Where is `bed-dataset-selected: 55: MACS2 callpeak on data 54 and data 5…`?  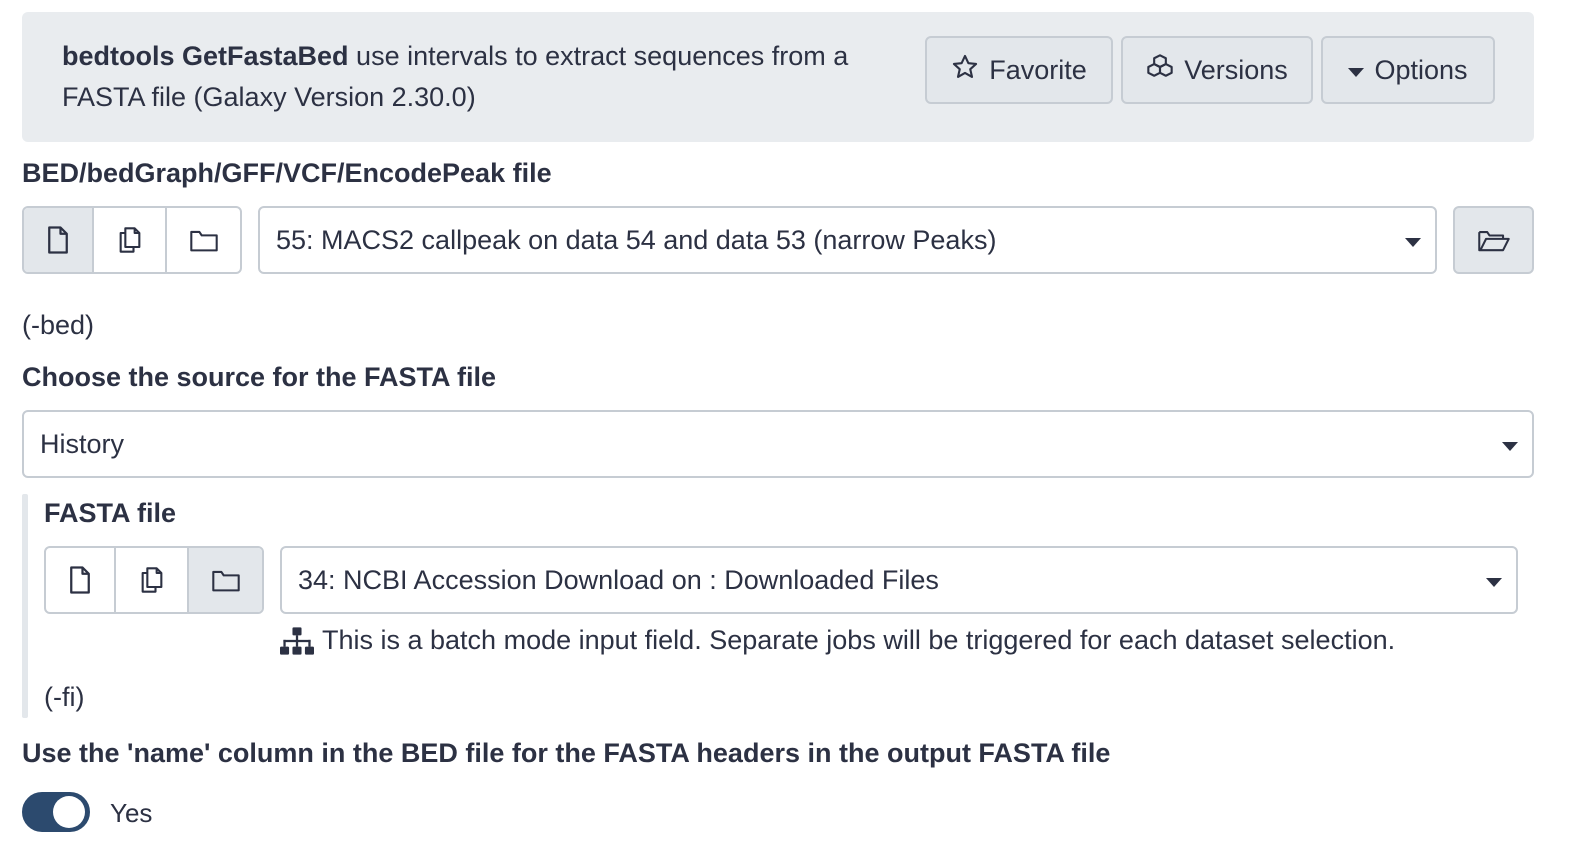
bed-dataset-selected: 55: MACS2 callpeak on data 54 and data 5… is located at coordinates (636, 239).